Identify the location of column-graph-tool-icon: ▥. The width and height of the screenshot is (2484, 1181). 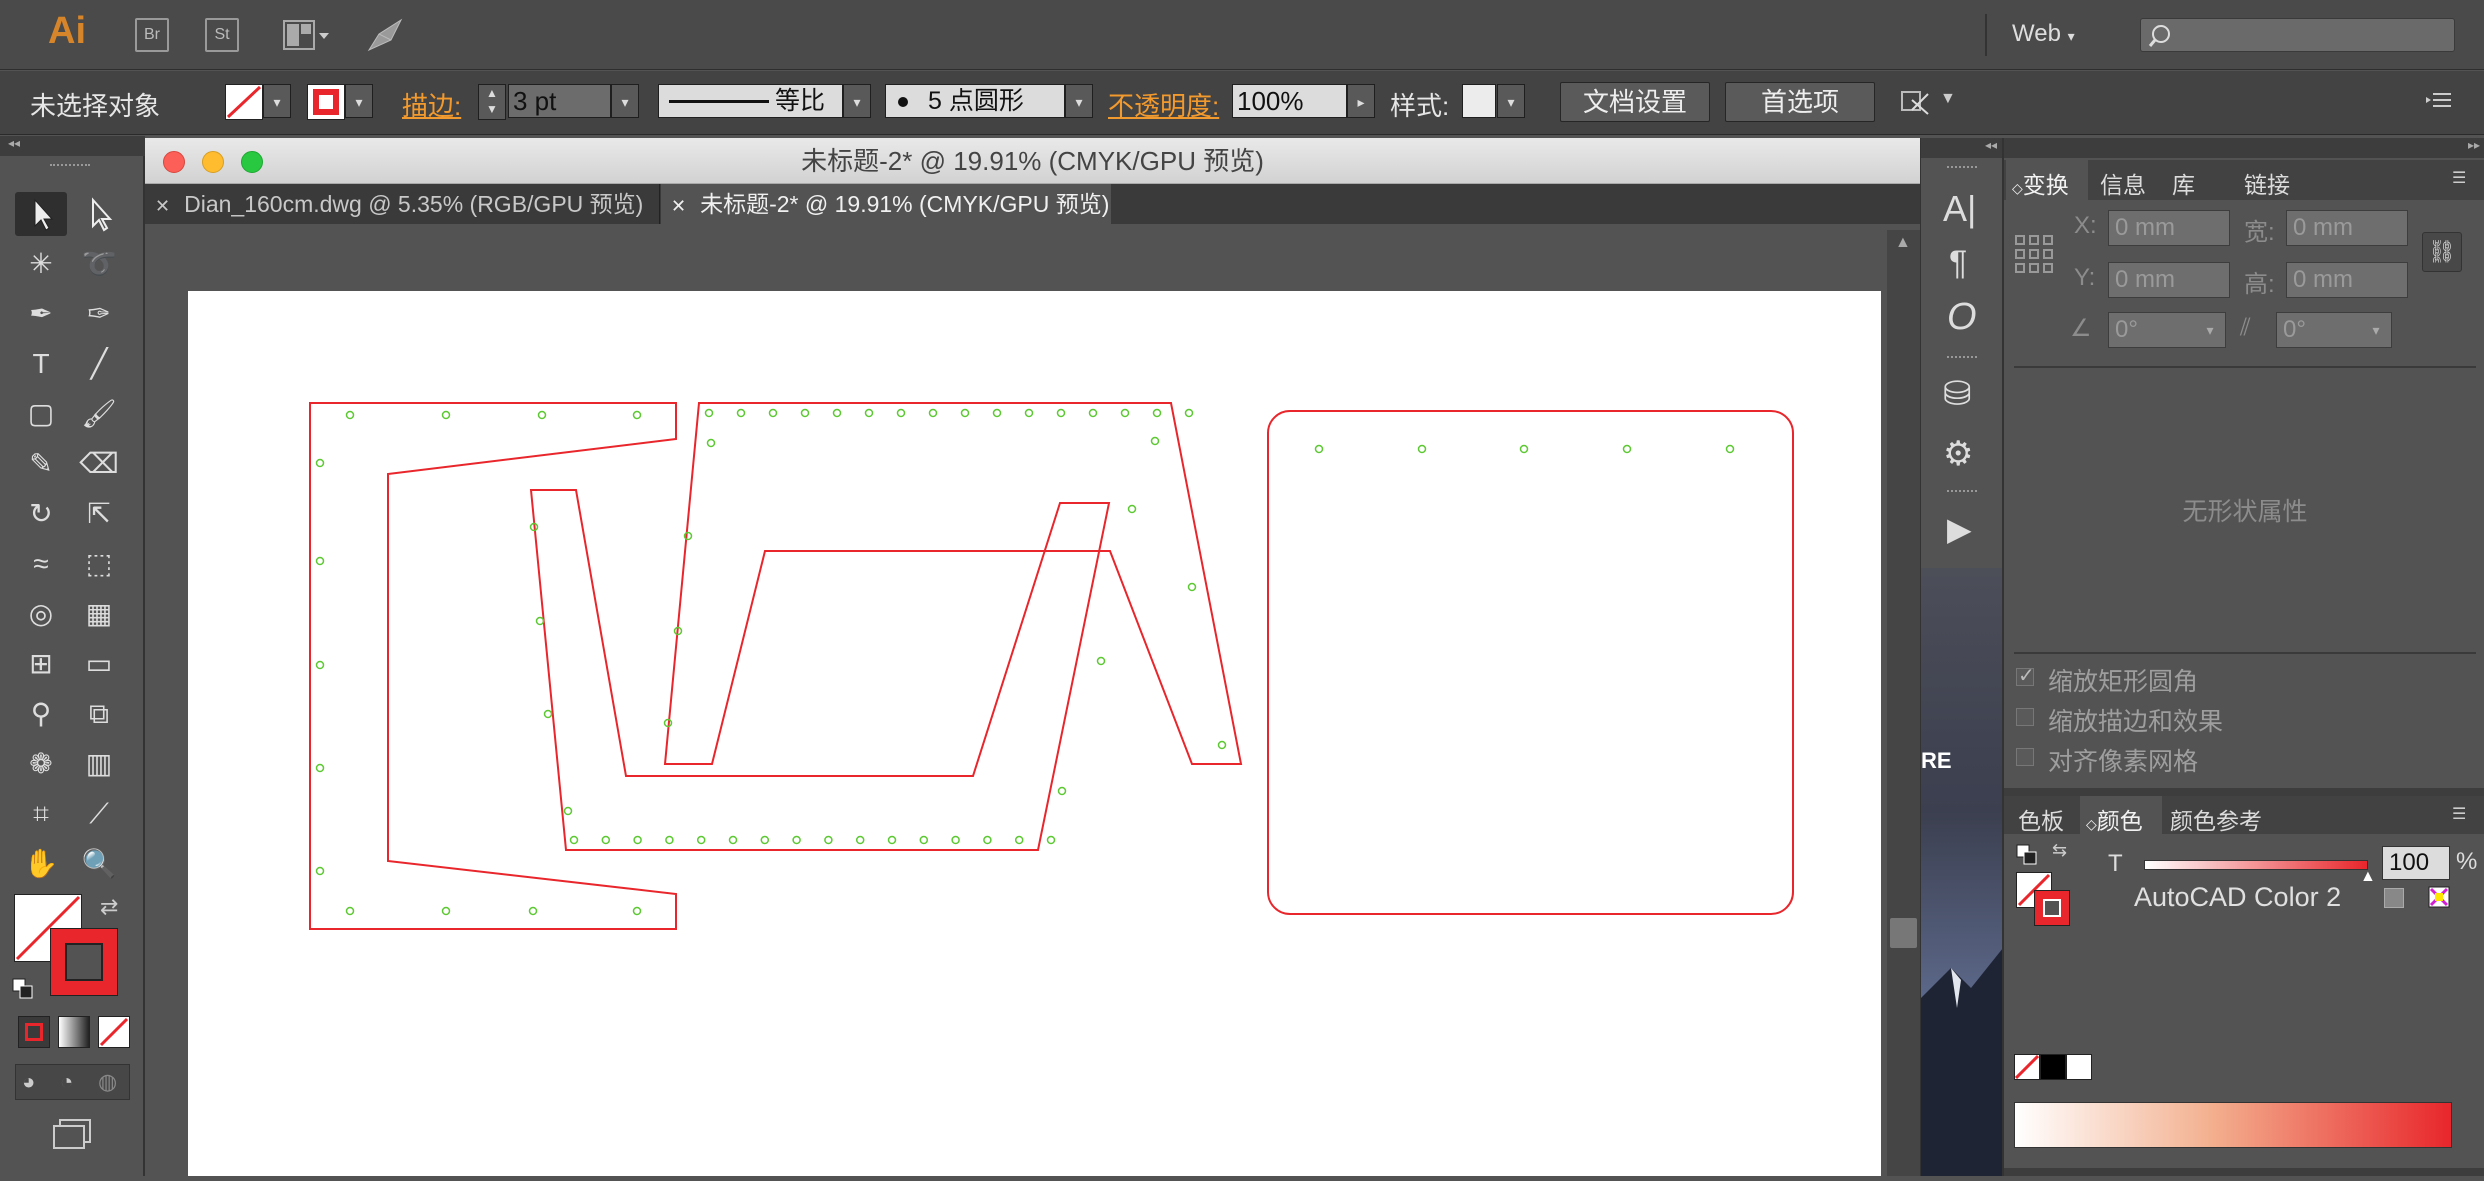
(99, 764).